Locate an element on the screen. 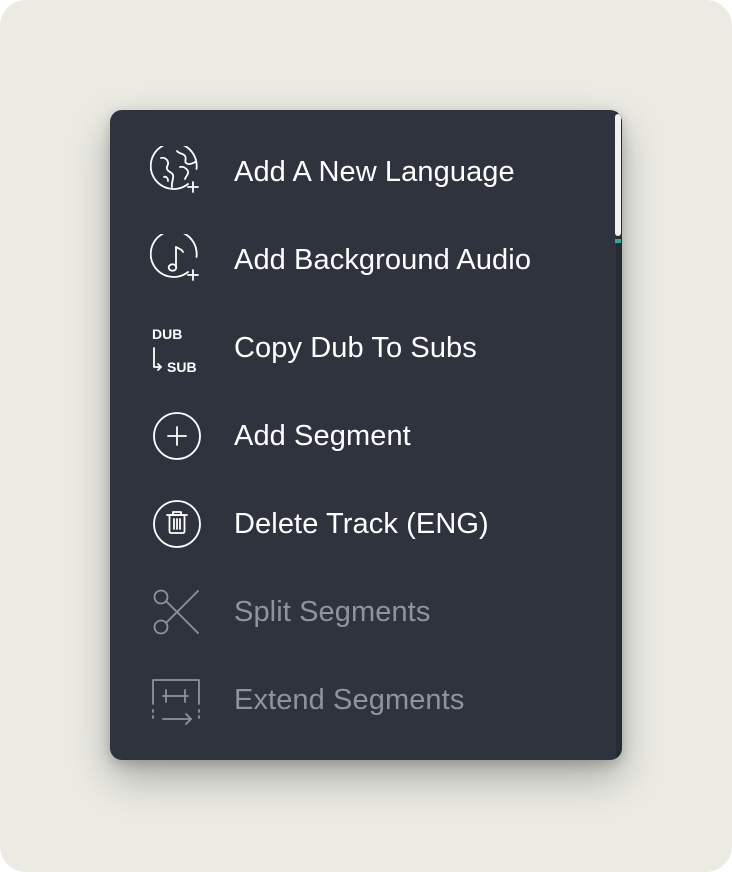 This screenshot has height=872, width=732. dub-label: DUB is located at coordinates (167, 334).